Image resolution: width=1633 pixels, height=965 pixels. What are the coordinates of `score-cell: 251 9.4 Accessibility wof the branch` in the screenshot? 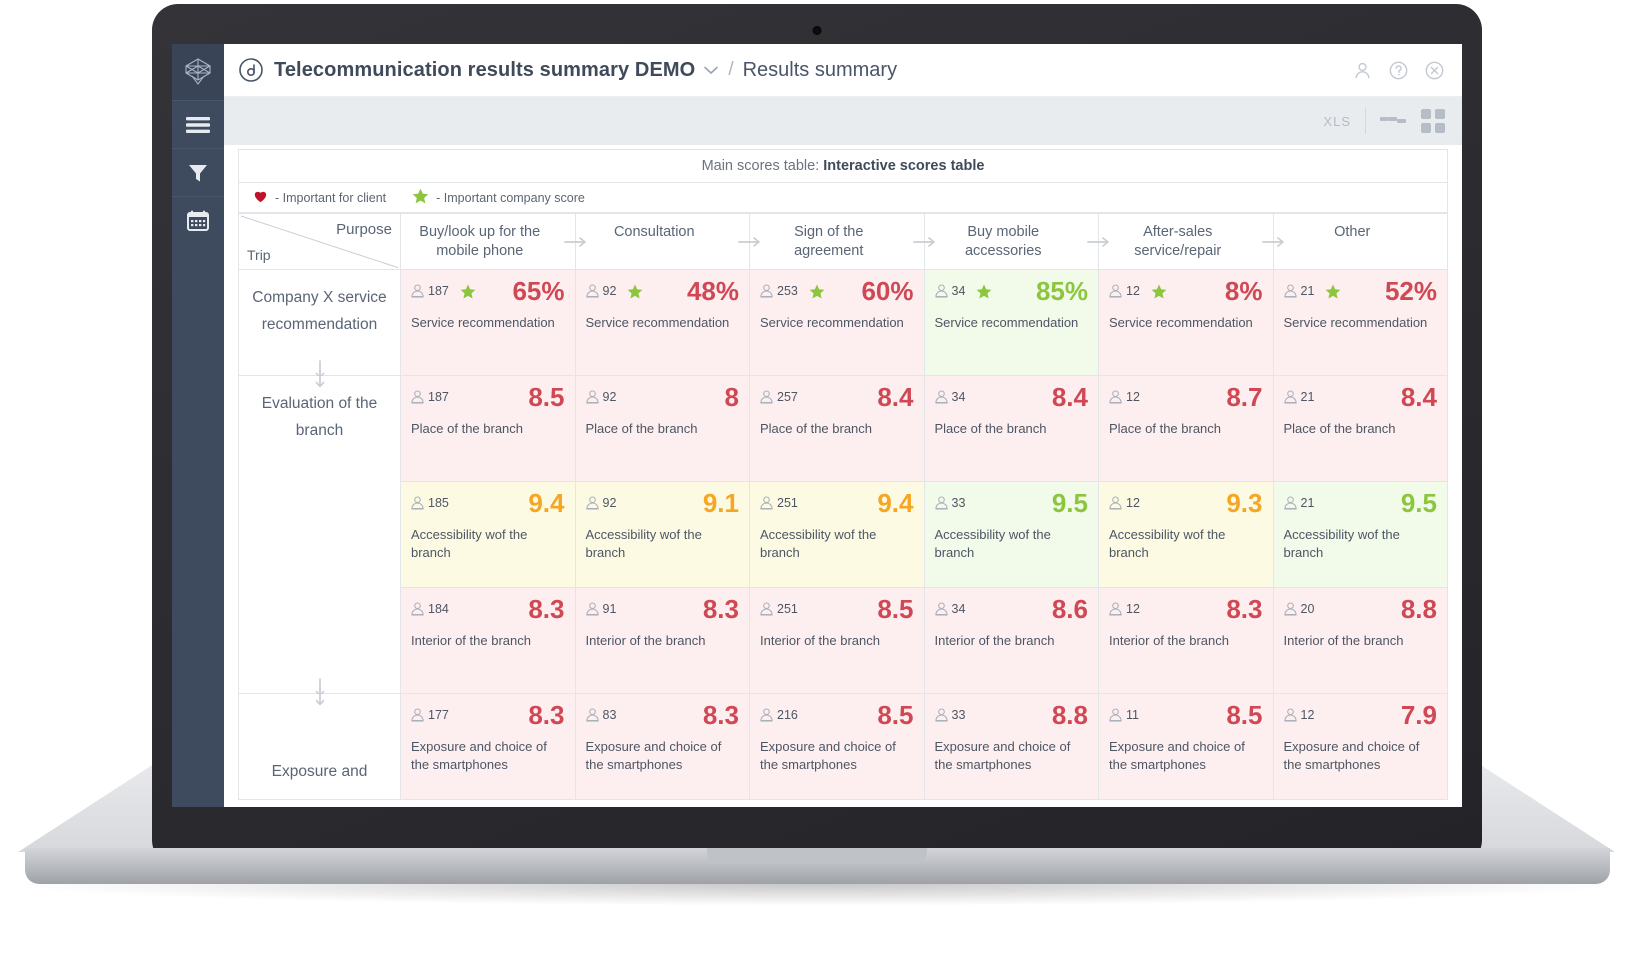 It's located at (837, 534).